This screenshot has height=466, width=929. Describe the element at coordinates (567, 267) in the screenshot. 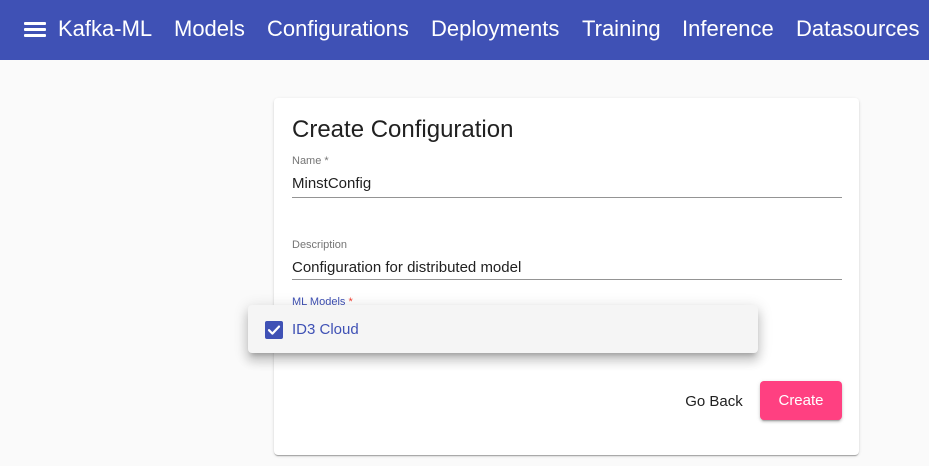

I see `description-field` at that location.